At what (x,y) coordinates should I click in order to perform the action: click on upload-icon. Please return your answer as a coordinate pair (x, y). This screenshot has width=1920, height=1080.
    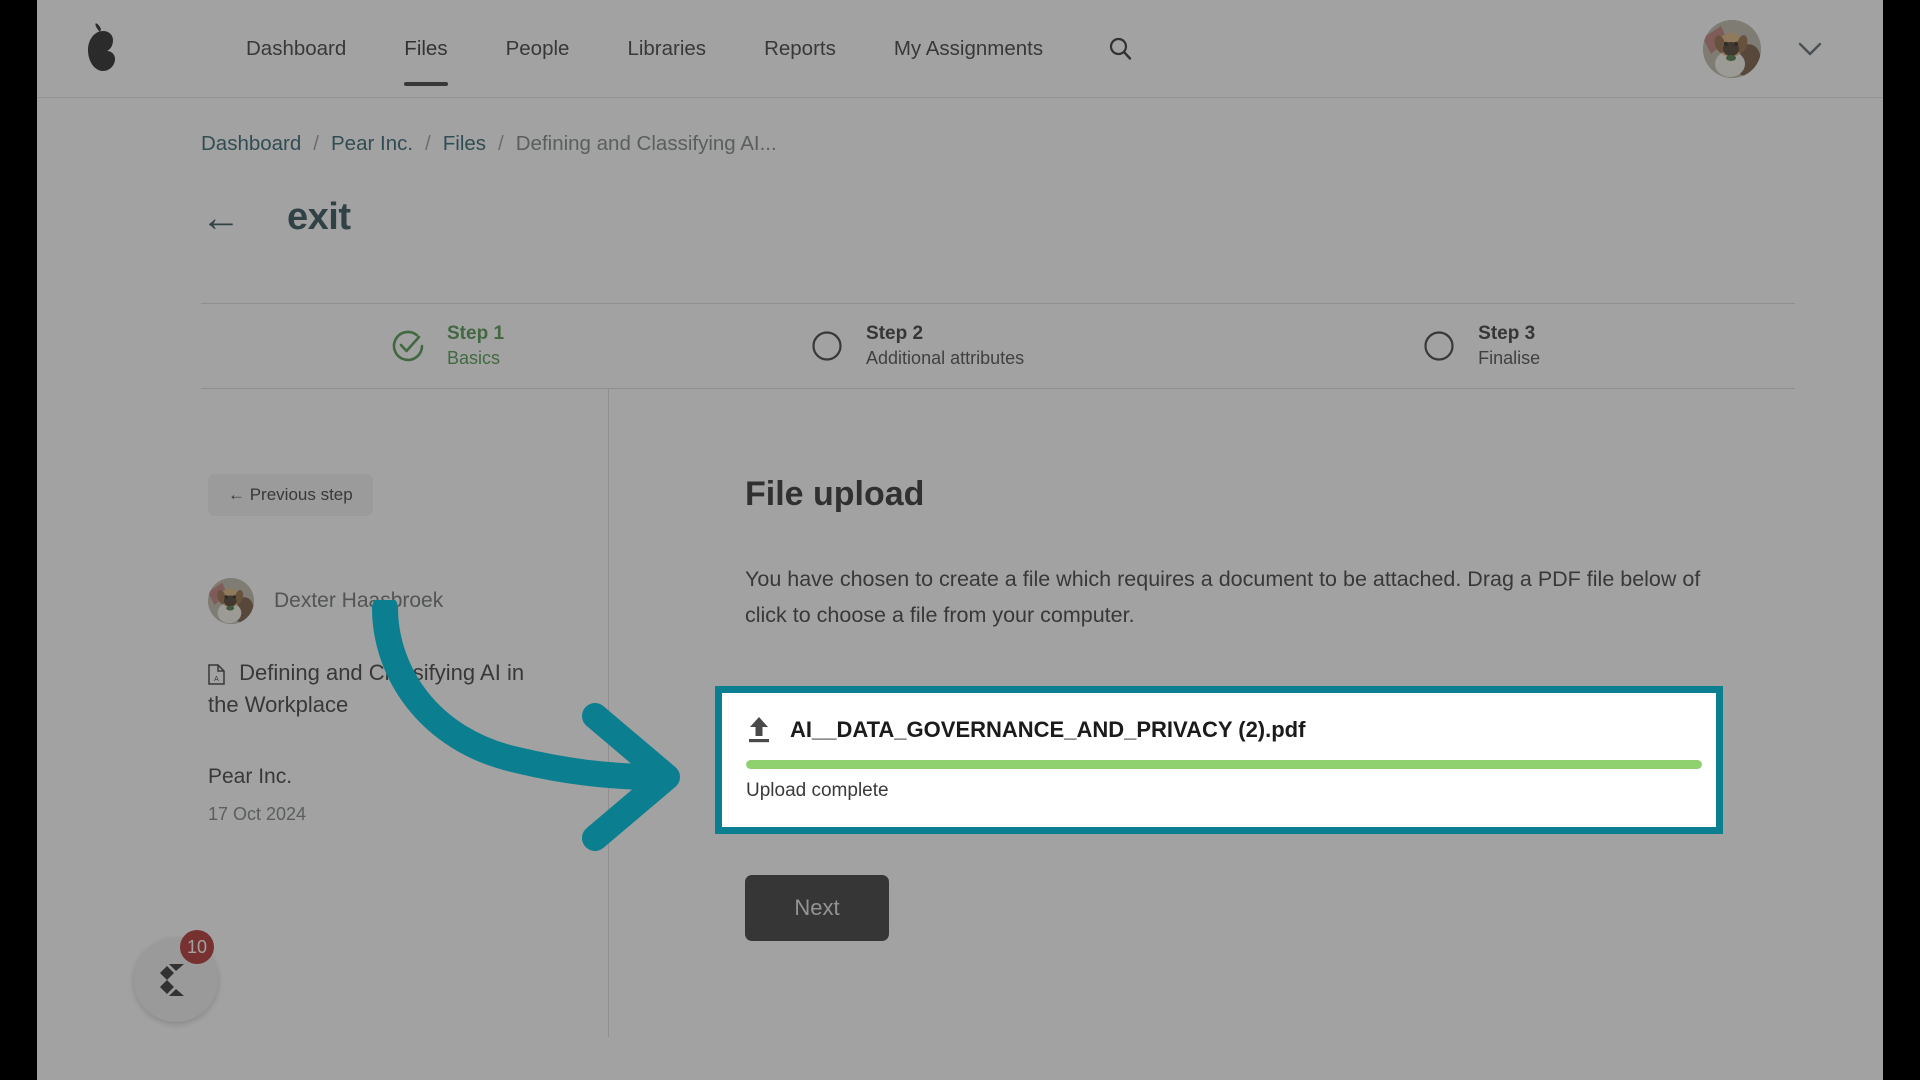
    Looking at the image, I should click on (759, 730).